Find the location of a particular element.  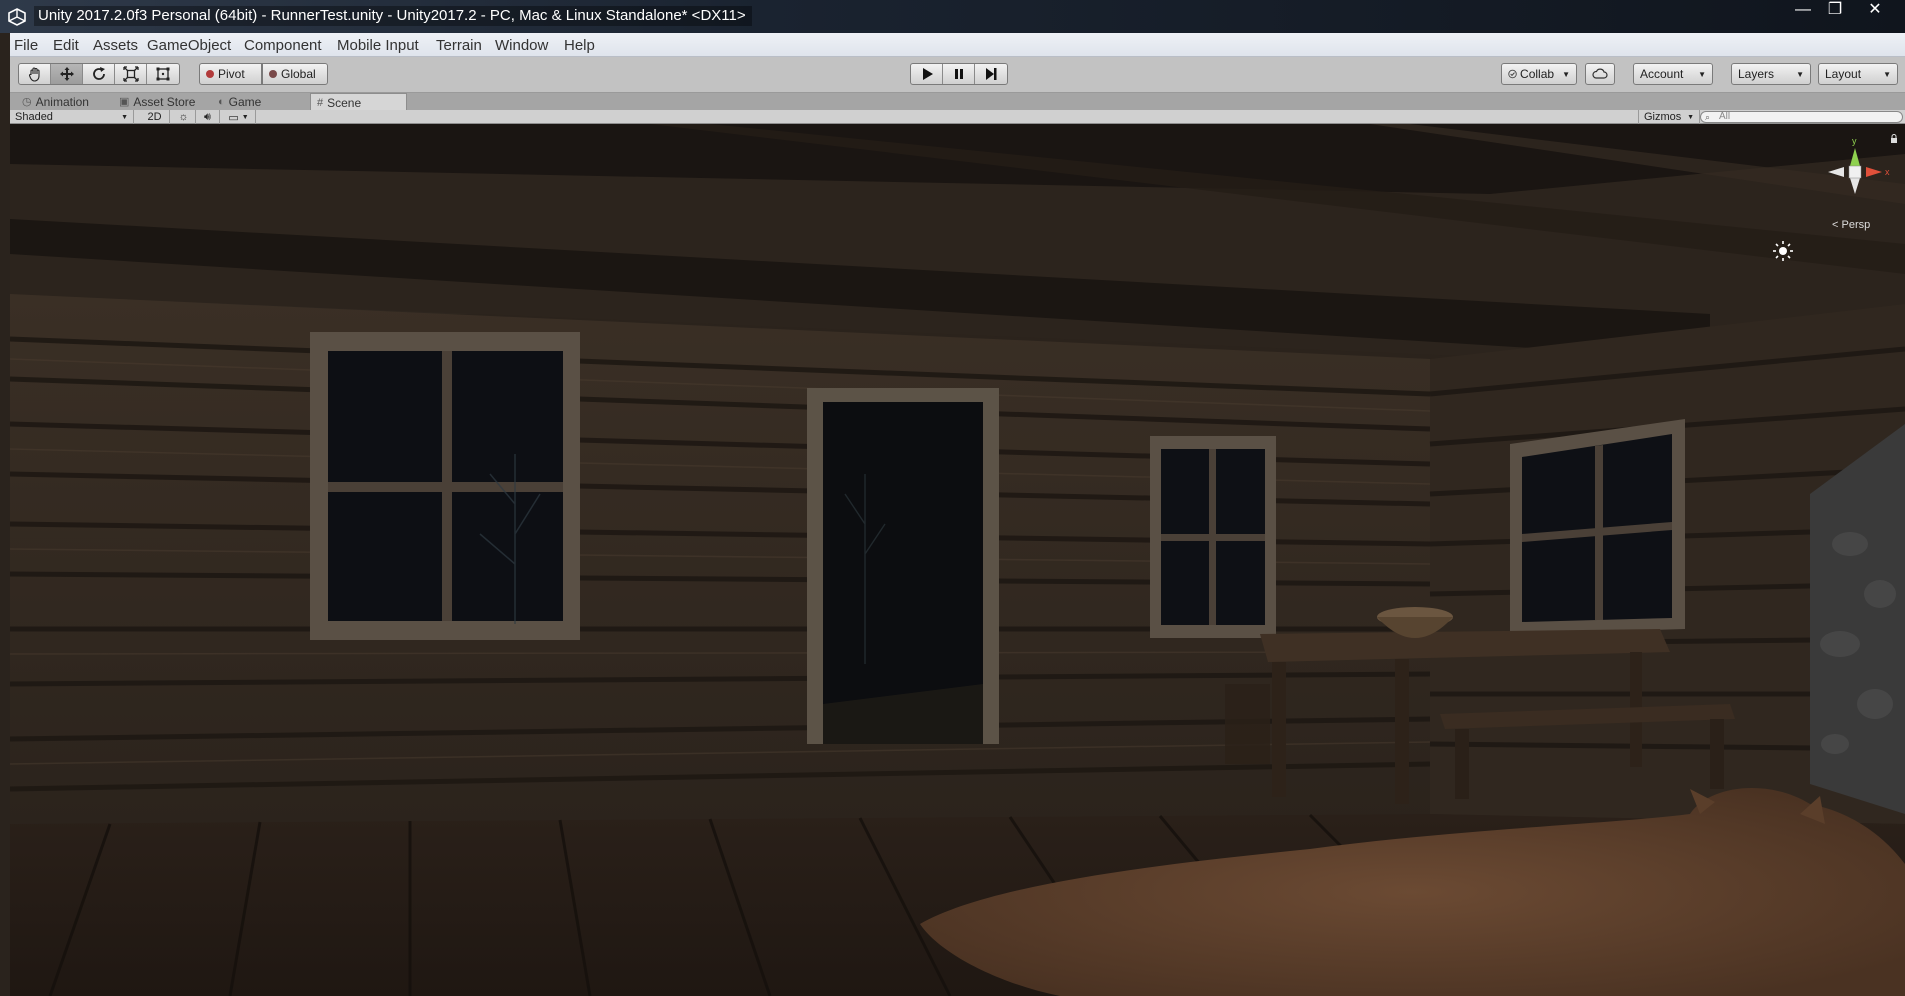

rotate-tool-button is located at coordinates (99, 74).